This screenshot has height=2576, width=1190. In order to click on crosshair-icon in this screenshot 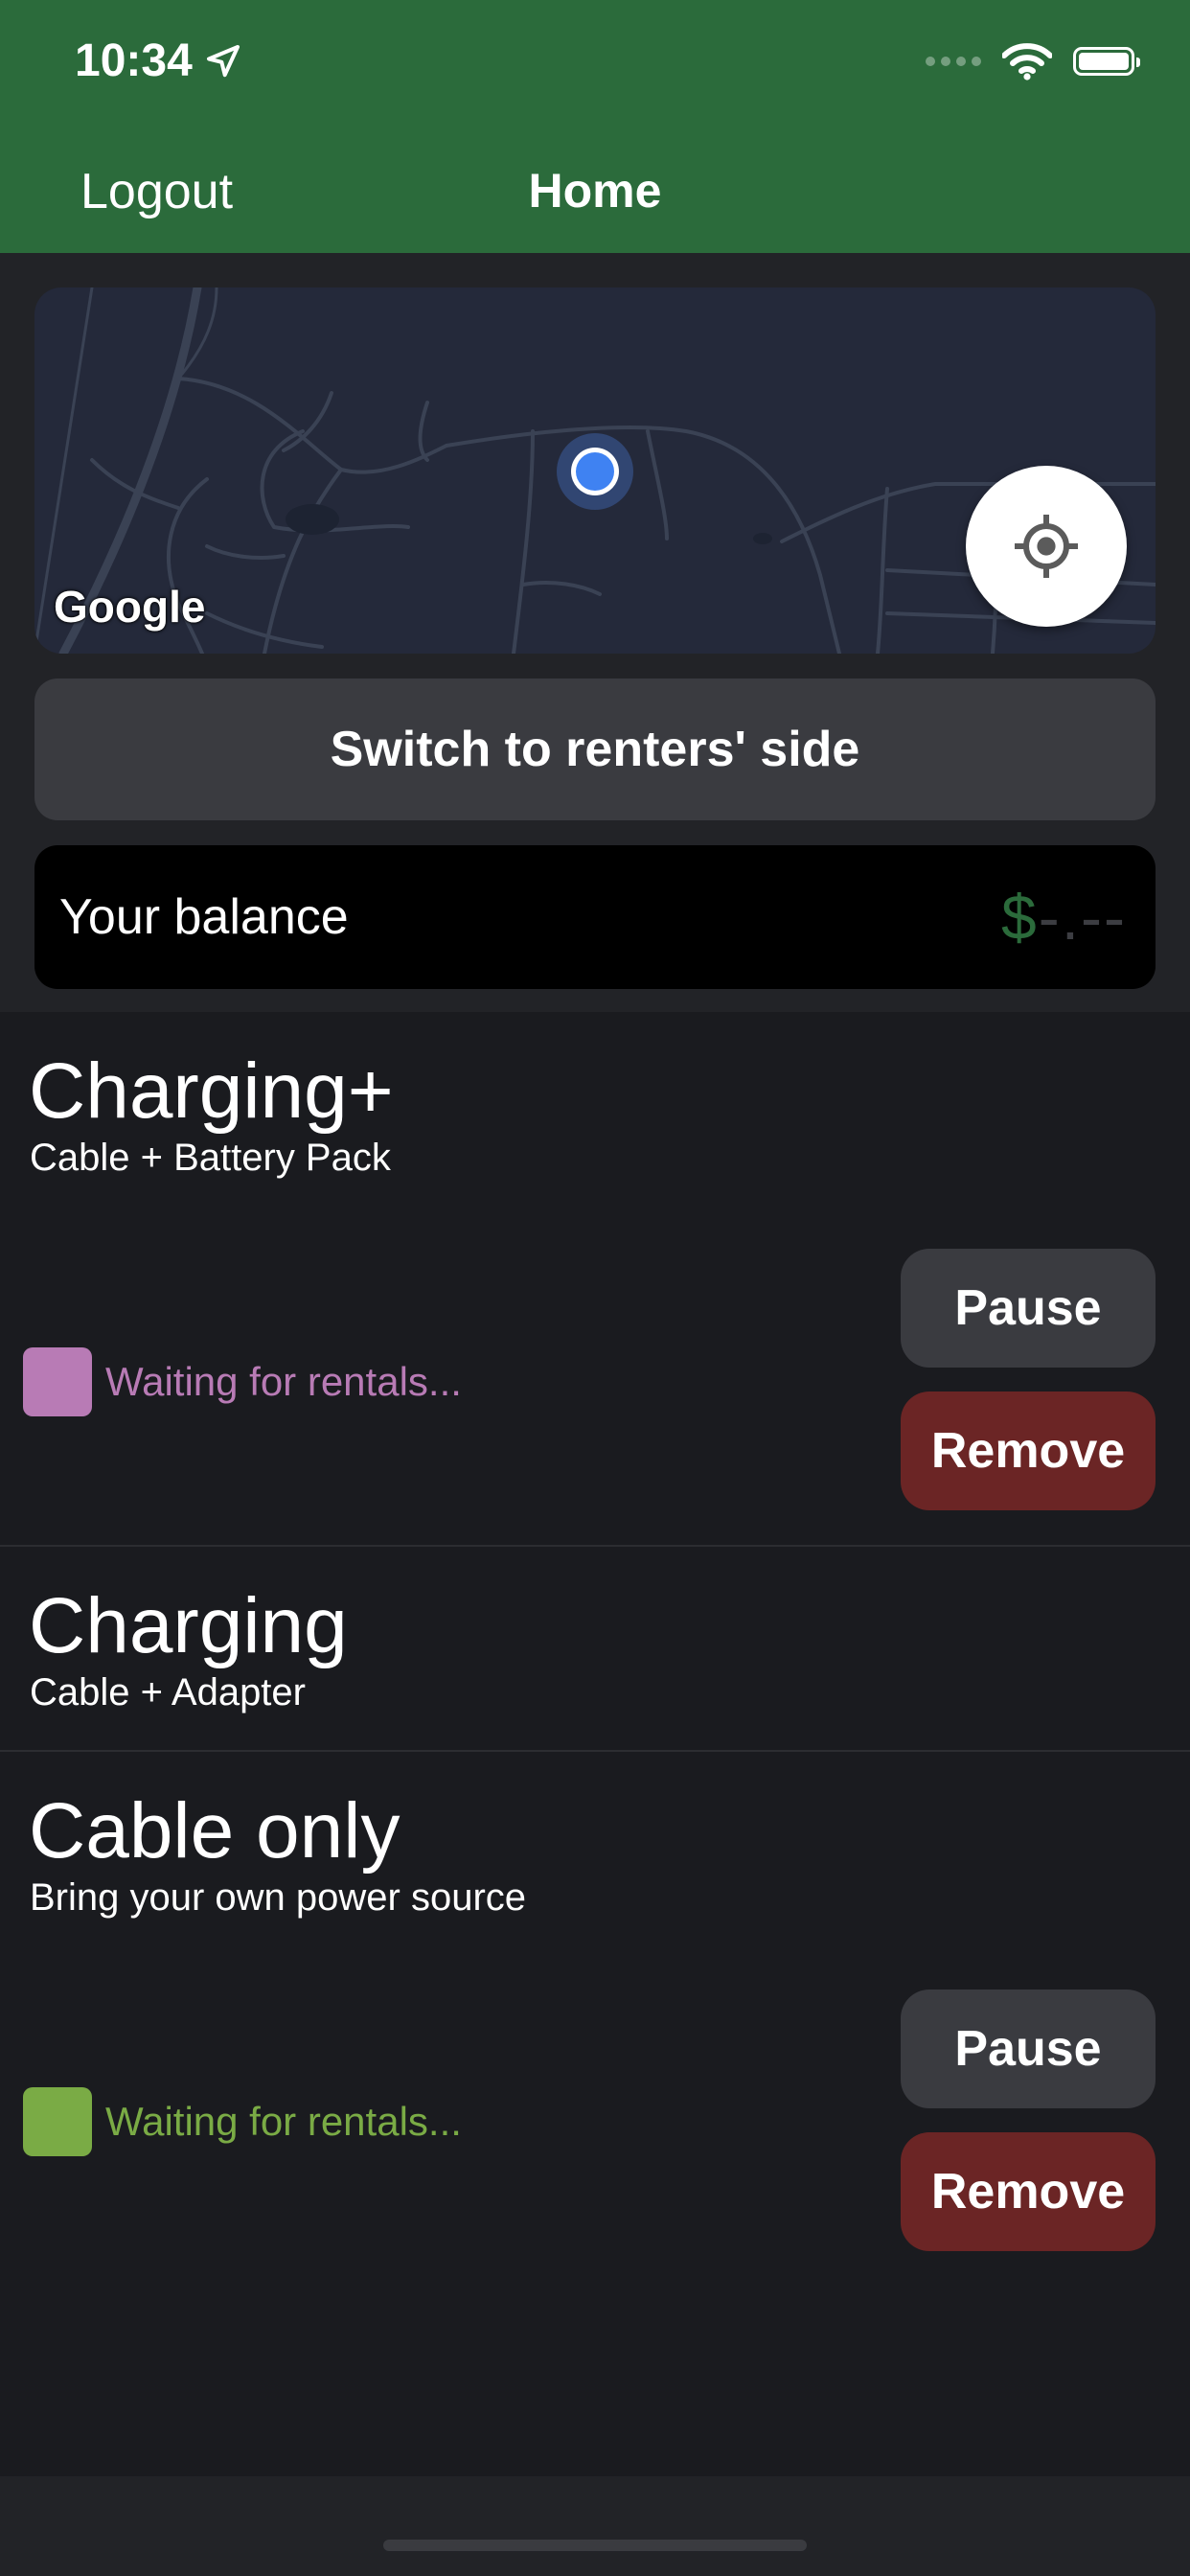, I will do `click(1046, 546)`.